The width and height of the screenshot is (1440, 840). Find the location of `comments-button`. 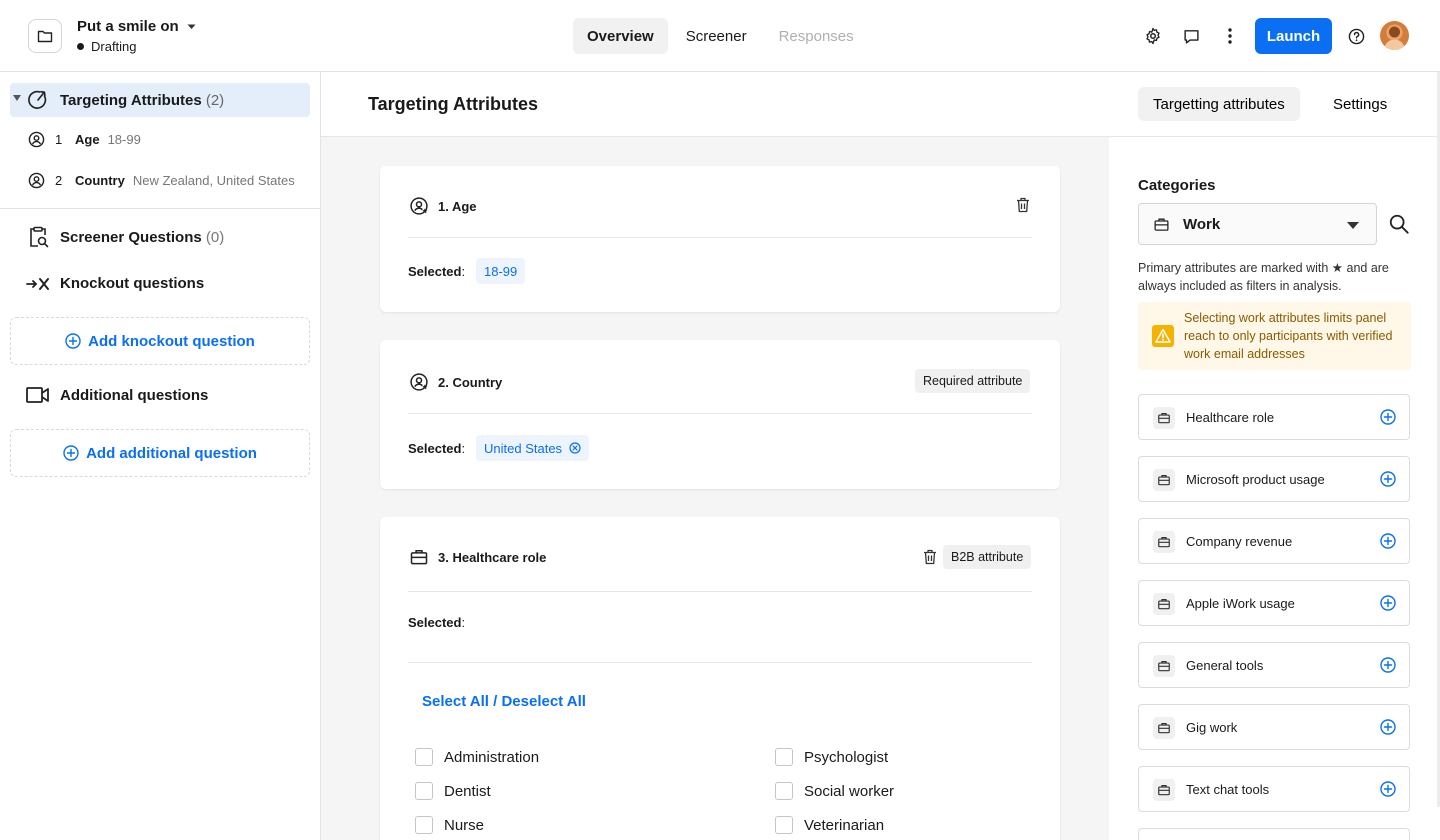

comments-button is located at coordinates (1191, 36).